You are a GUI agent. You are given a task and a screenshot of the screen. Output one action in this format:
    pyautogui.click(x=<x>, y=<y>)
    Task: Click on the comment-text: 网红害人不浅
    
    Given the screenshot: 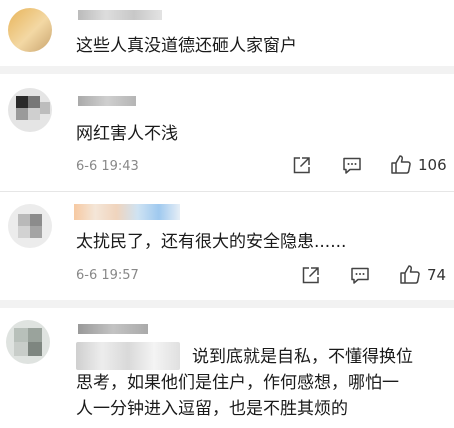 What is the action you would take?
    pyautogui.click(x=127, y=134)
    